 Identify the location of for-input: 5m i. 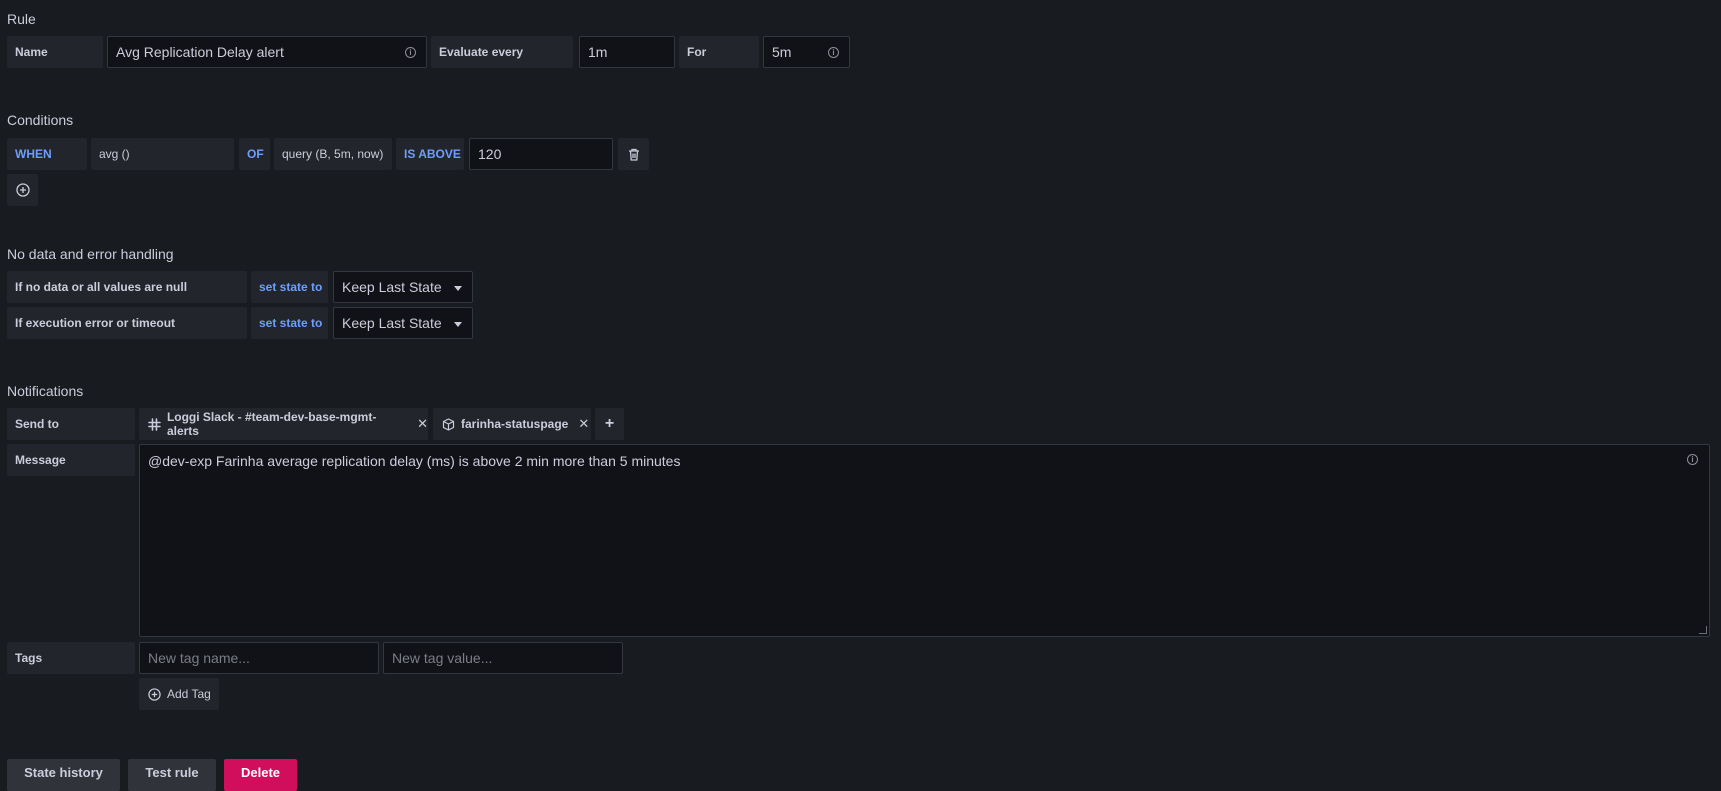
(806, 52).